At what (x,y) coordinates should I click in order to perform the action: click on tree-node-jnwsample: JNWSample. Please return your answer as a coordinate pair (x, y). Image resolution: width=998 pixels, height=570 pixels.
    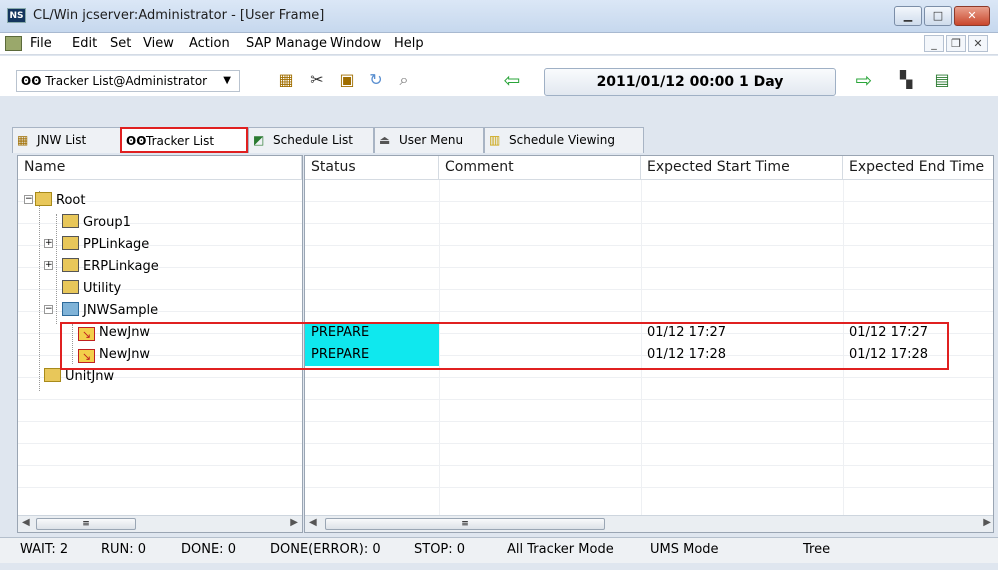
    Looking at the image, I should click on (110, 311).